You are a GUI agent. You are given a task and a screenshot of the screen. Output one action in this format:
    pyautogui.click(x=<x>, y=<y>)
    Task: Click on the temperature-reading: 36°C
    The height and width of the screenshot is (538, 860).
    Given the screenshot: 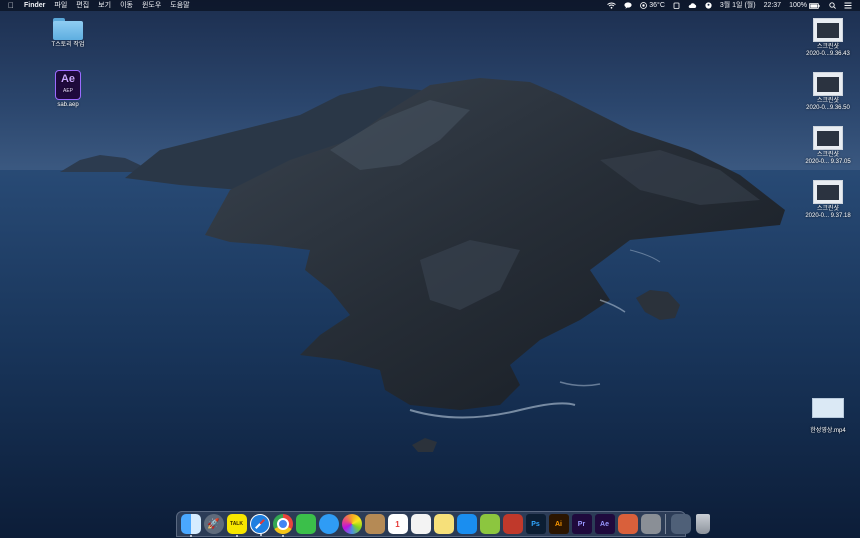 What is the action you would take?
    pyautogui.click(x=657, y=5)
    